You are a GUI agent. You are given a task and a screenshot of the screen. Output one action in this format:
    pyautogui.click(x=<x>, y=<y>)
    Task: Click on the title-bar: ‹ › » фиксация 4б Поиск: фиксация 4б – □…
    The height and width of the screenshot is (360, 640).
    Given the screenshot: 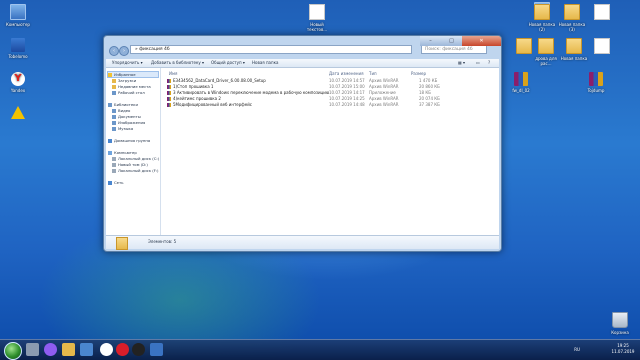 What is the action you would take?
    pyautogui.click(x=302, y=47)
    